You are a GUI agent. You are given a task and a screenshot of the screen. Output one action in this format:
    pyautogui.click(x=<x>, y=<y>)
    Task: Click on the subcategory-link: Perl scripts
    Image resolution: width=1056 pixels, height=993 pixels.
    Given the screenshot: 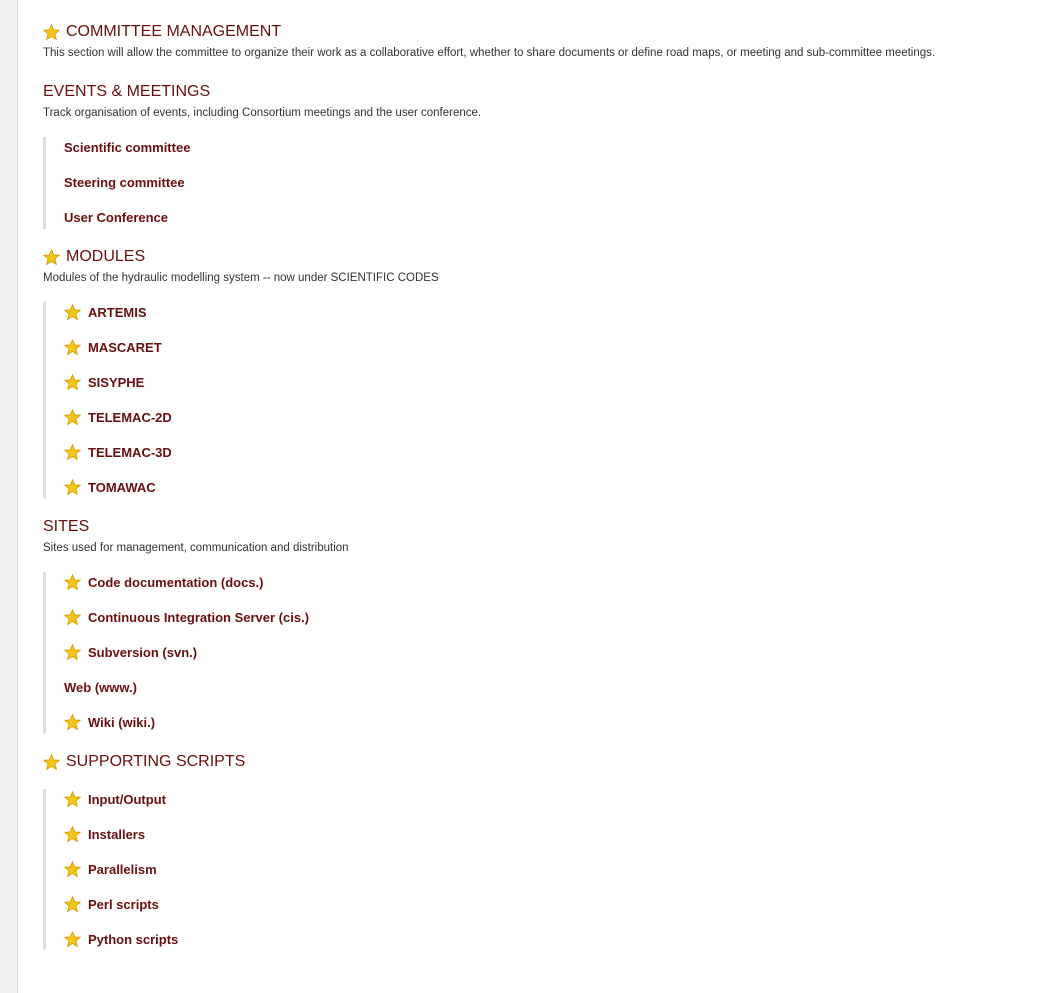 What is the action you would take?
    pyautogui.click(x=123, y=904)
    